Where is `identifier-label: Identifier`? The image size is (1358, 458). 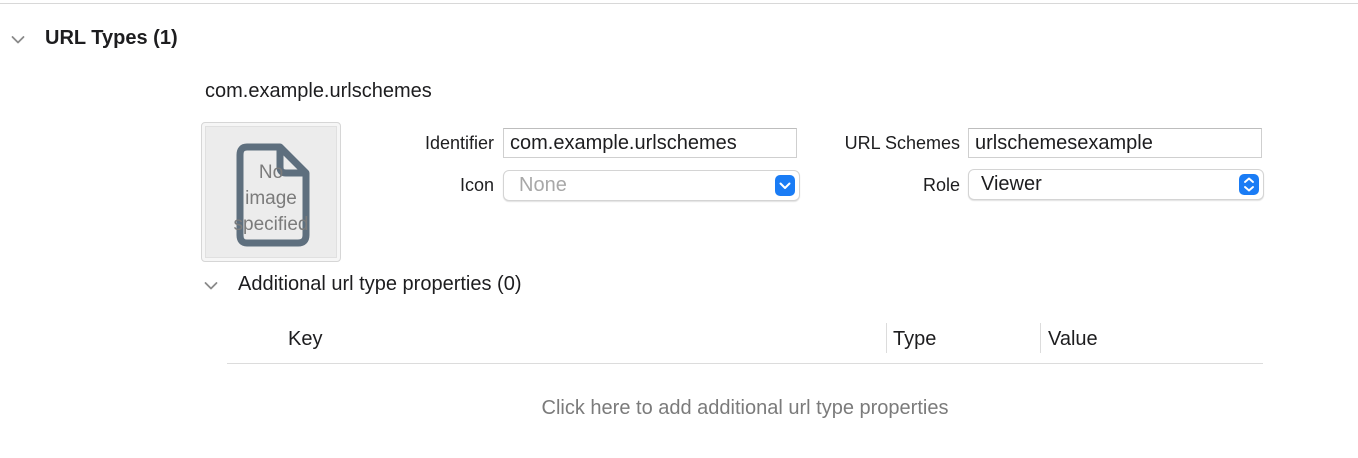 identifier-label: Identifier is located at coordinates (459, 143).